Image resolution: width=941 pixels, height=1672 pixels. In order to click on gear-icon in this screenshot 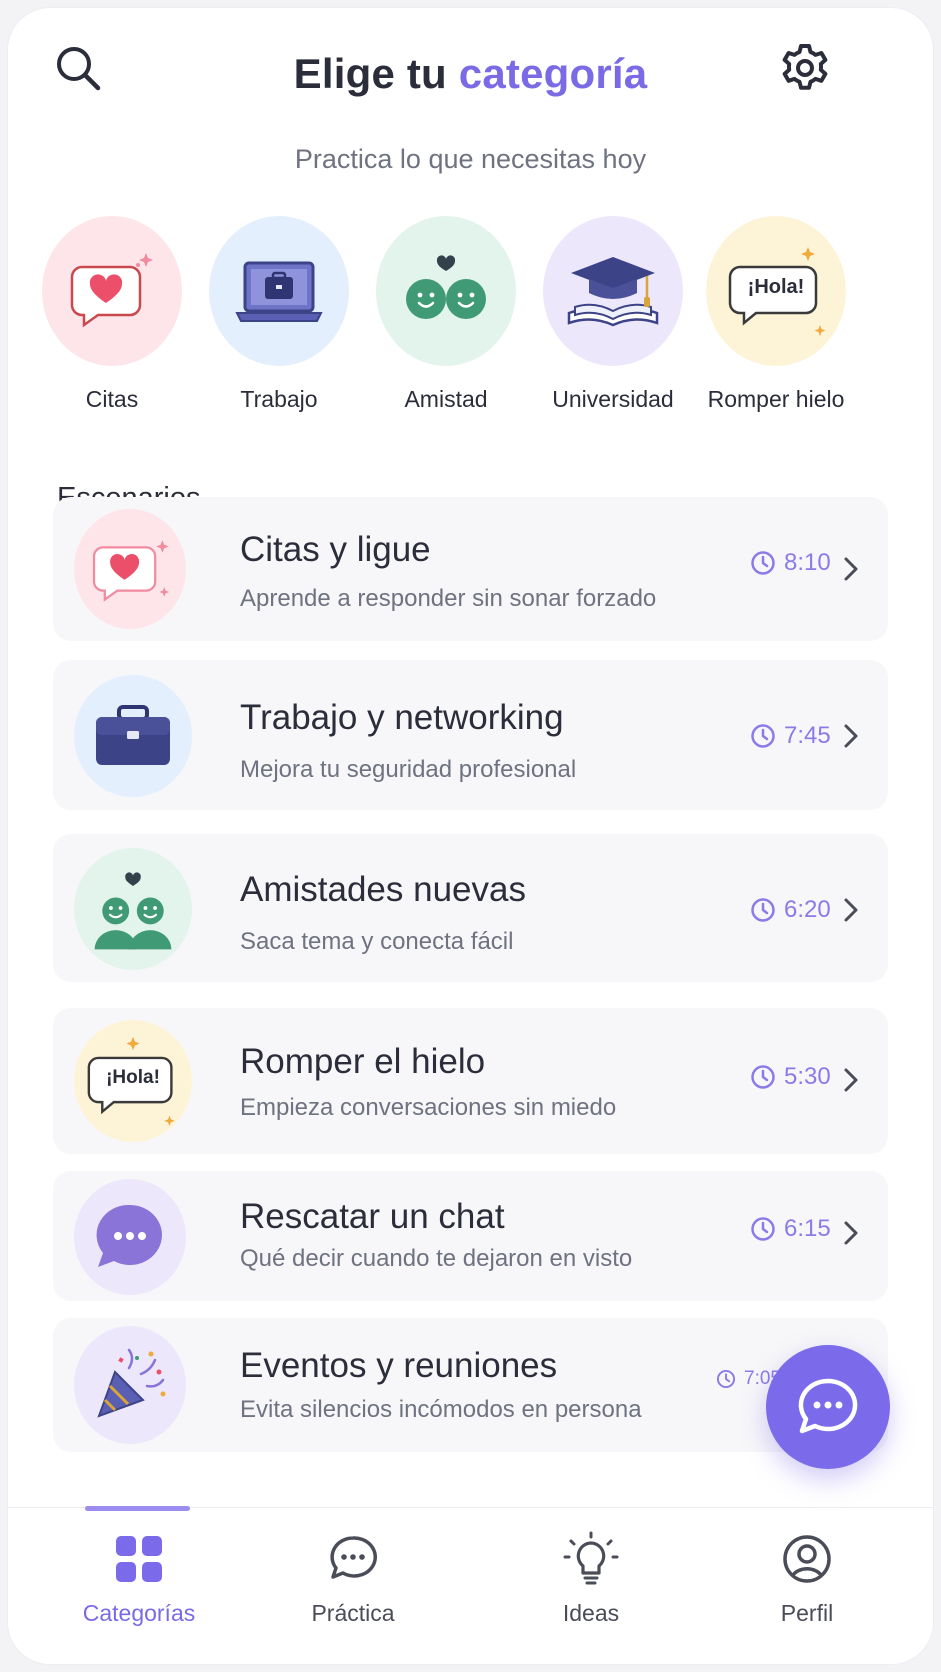, I will do `click(805, 67)`.